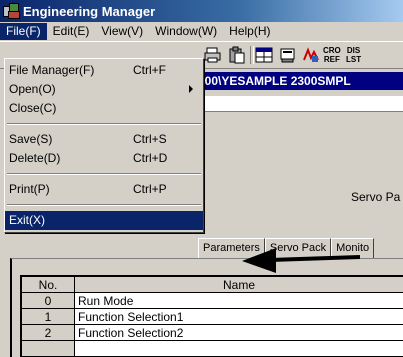  What do you see at coordinates (274, 81) in the screenshot?
I see `path-text: 300\YESAMPLE 2300SMPL` at bounding box center [274, 81].